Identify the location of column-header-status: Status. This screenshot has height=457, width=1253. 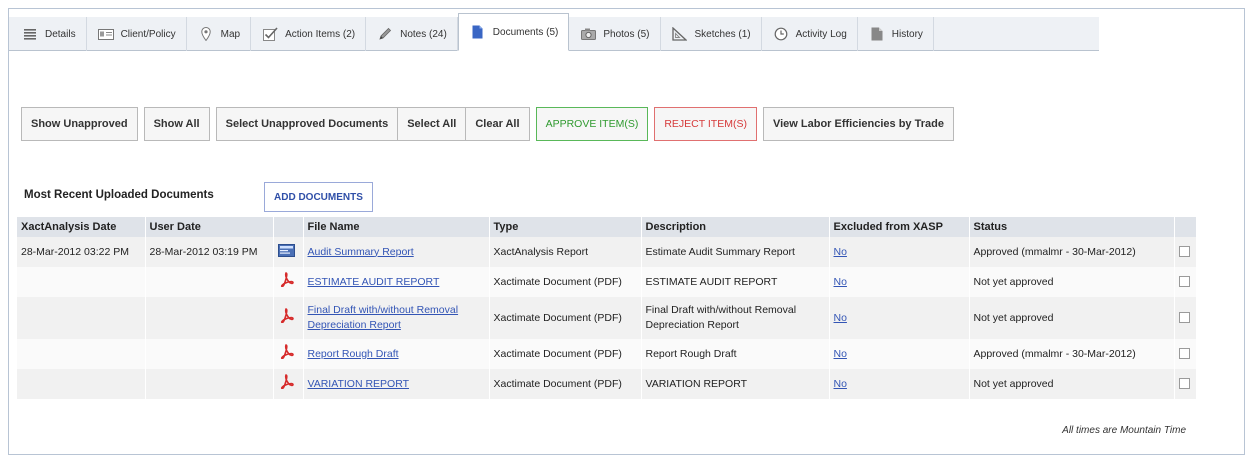
(1072, 227).